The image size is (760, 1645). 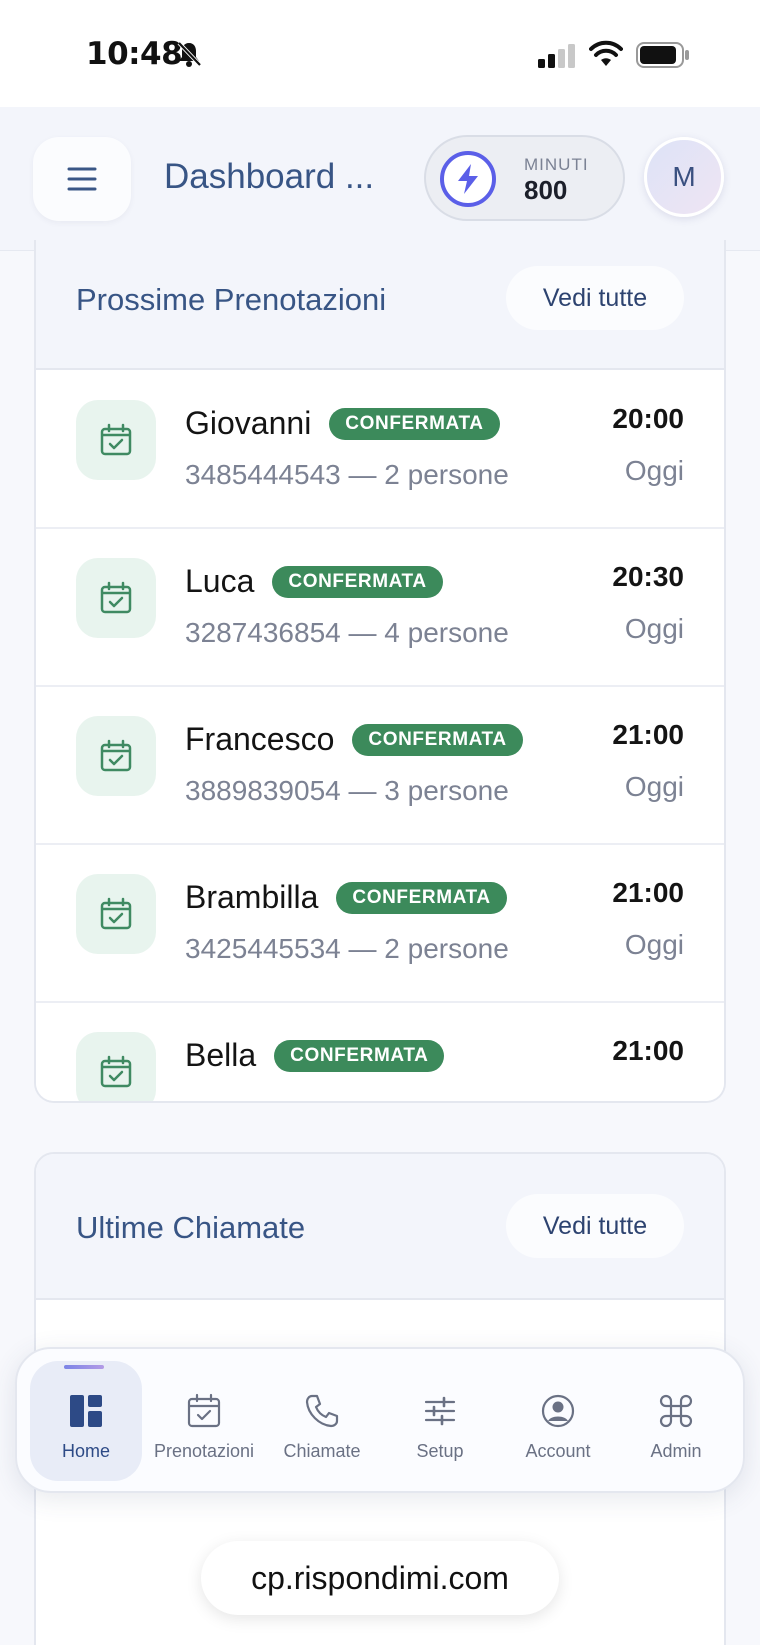 I want to click on nav-item-admin: Admin, so click(x=676, y=1421).